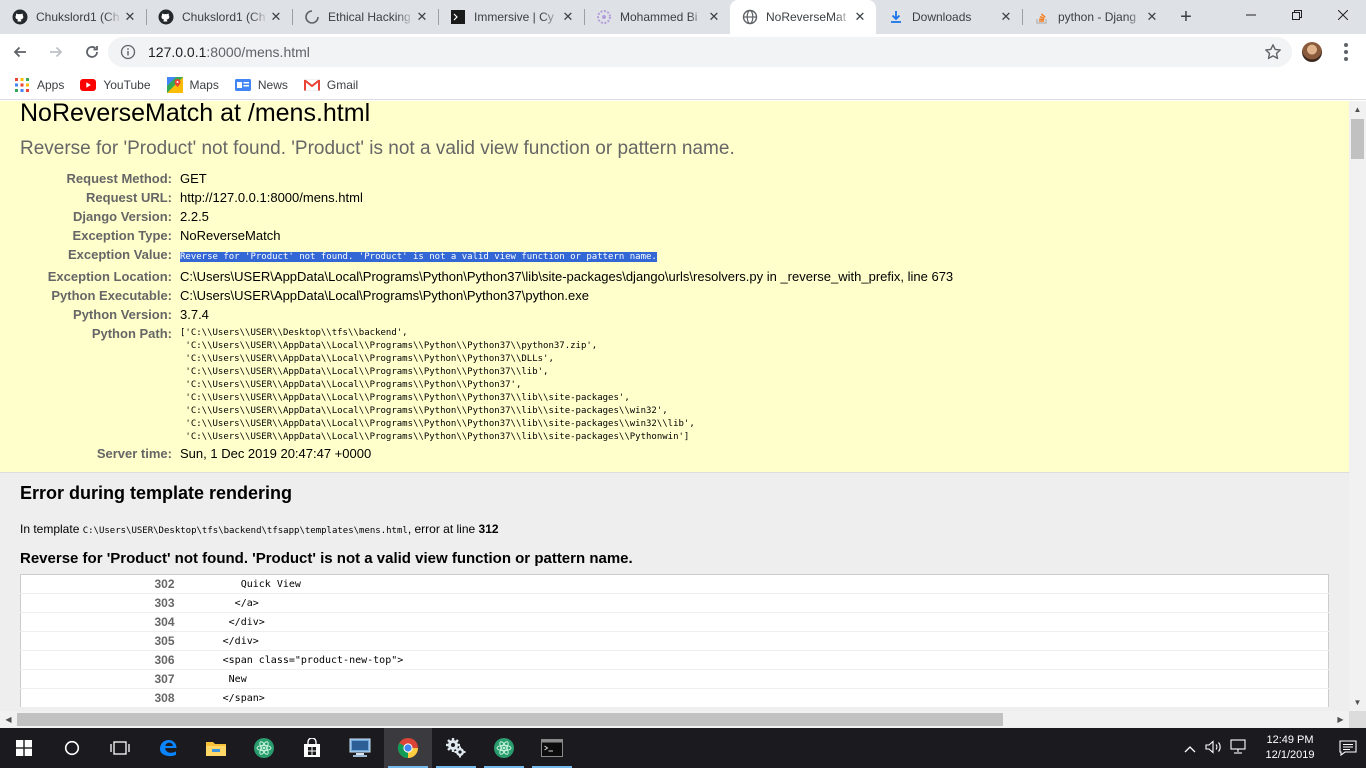  Describe the element at coordinates (1290, 748) in the screenshot. I see `taskbar-clock: 12:49 PM 12/1/2019` at that location.